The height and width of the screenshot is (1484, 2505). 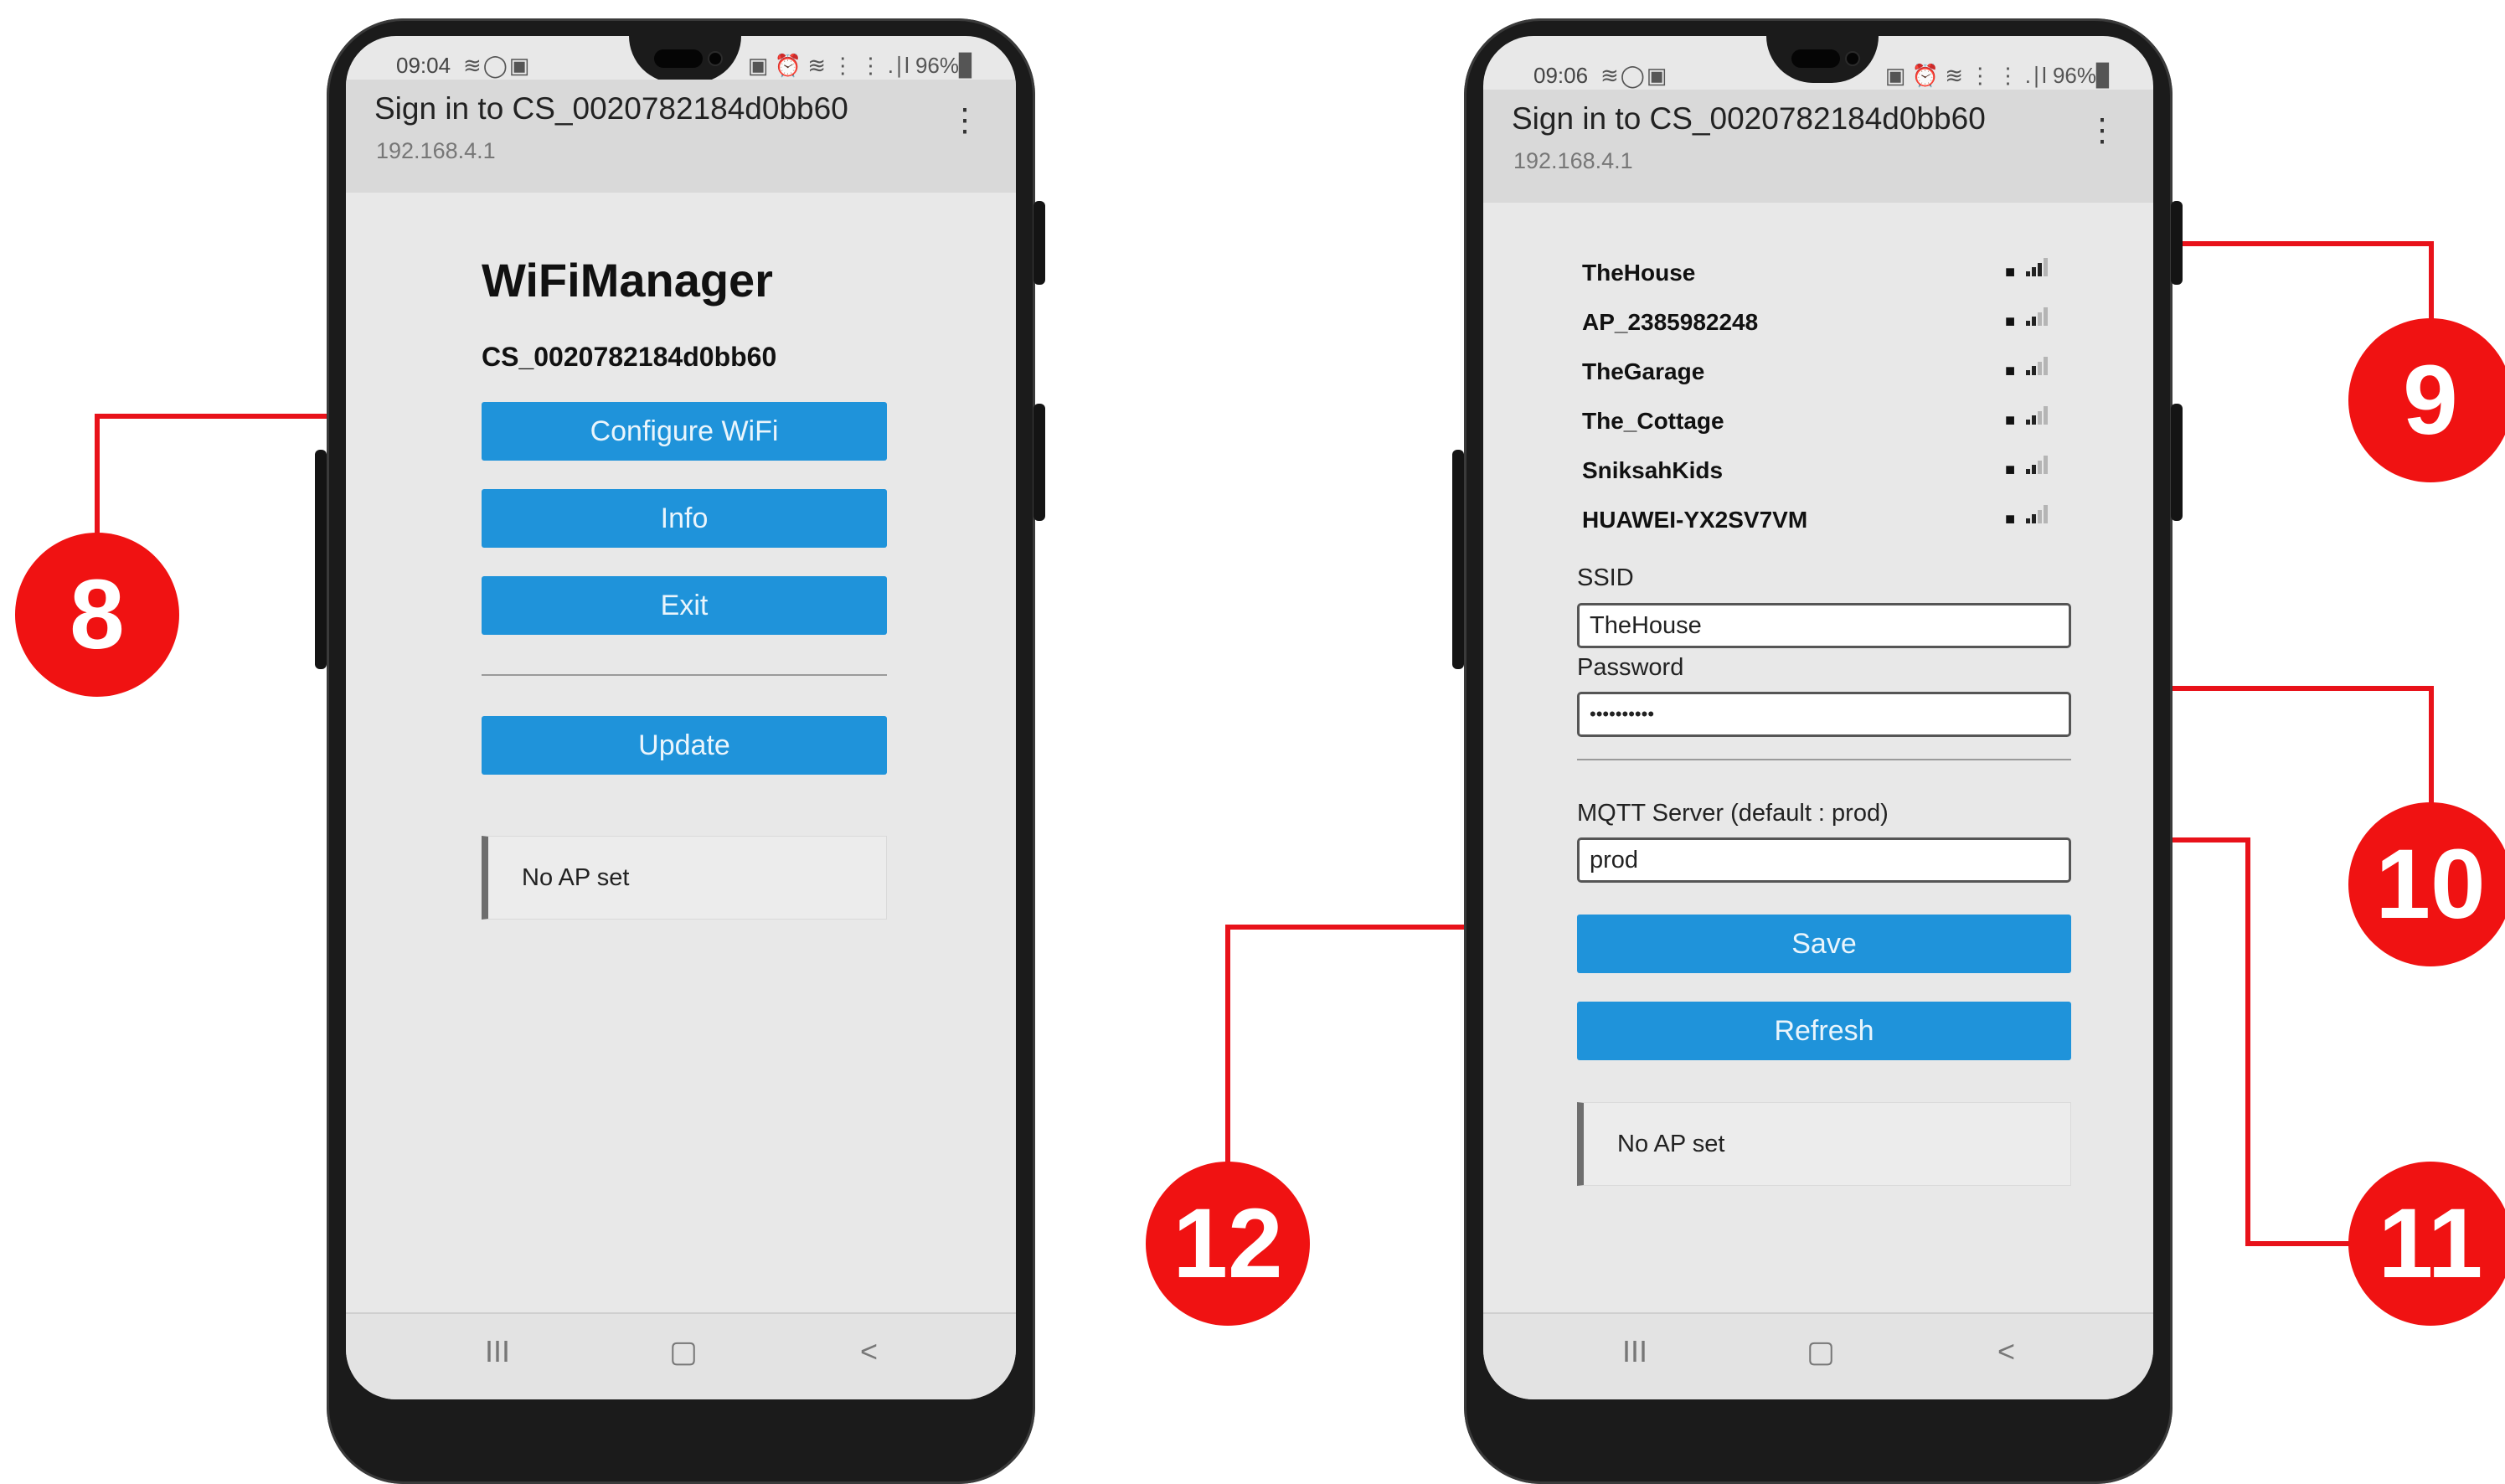 What do you see at coordinates (1825, 422) in the screenshot?
I see `network-item: The_Cottage ■` at bounding box center [1825, 422].